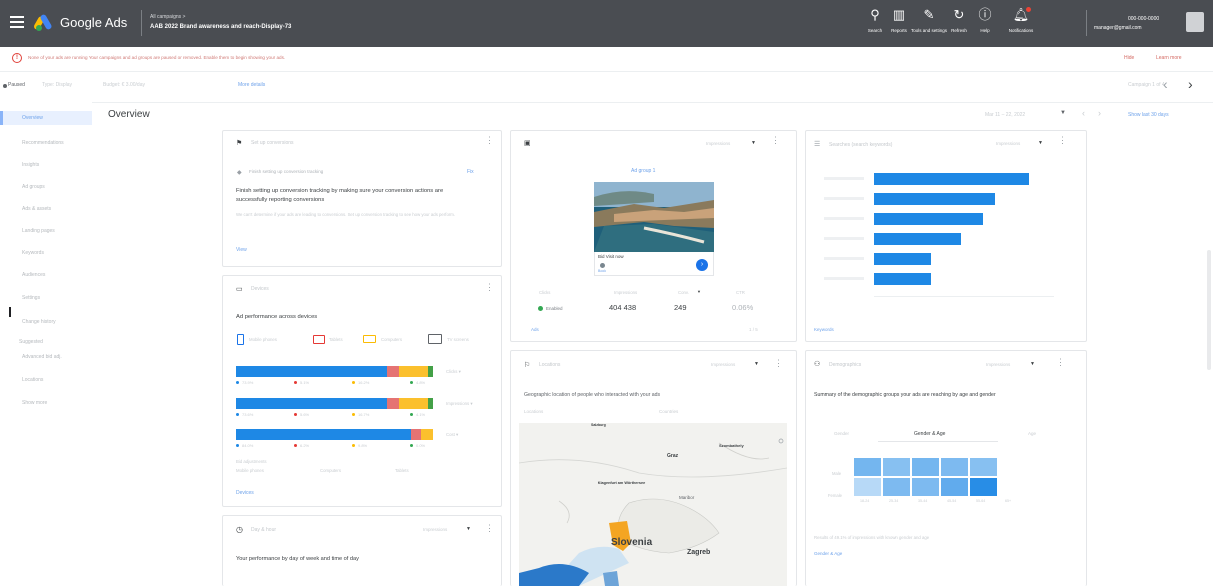 The width and height of the screenshot is (1213, 586). What do you see at coordinates (985, 15) in the screenshot?
I see `help-icon: ⓘ` at bounding box center [985, 15].